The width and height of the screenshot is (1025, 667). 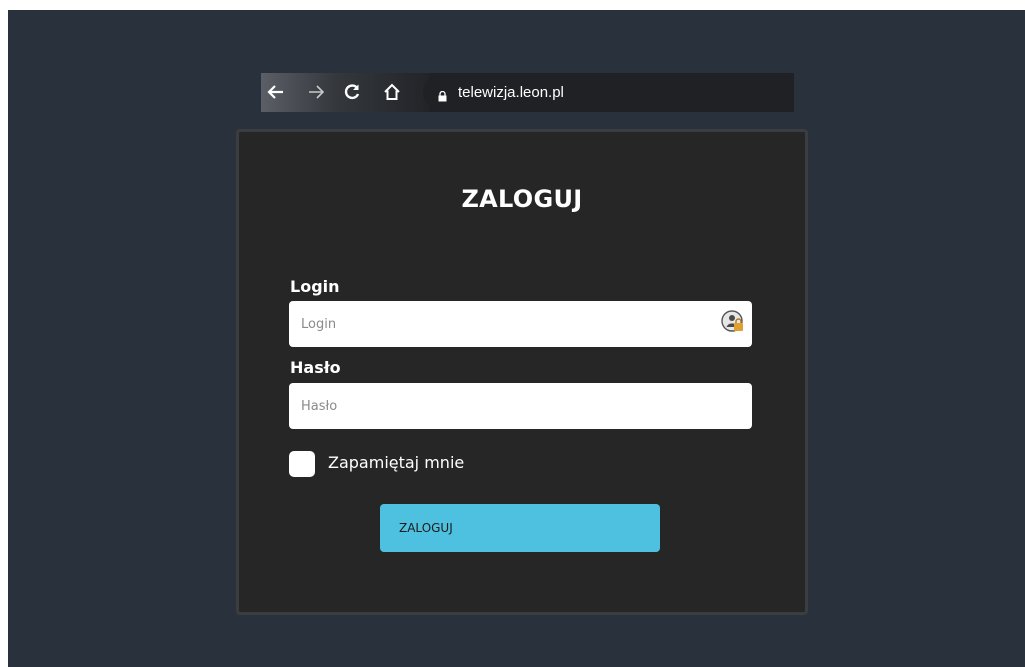 I want to click on address-bar: telewizja.leon.pl, so click(x=608, y=92).